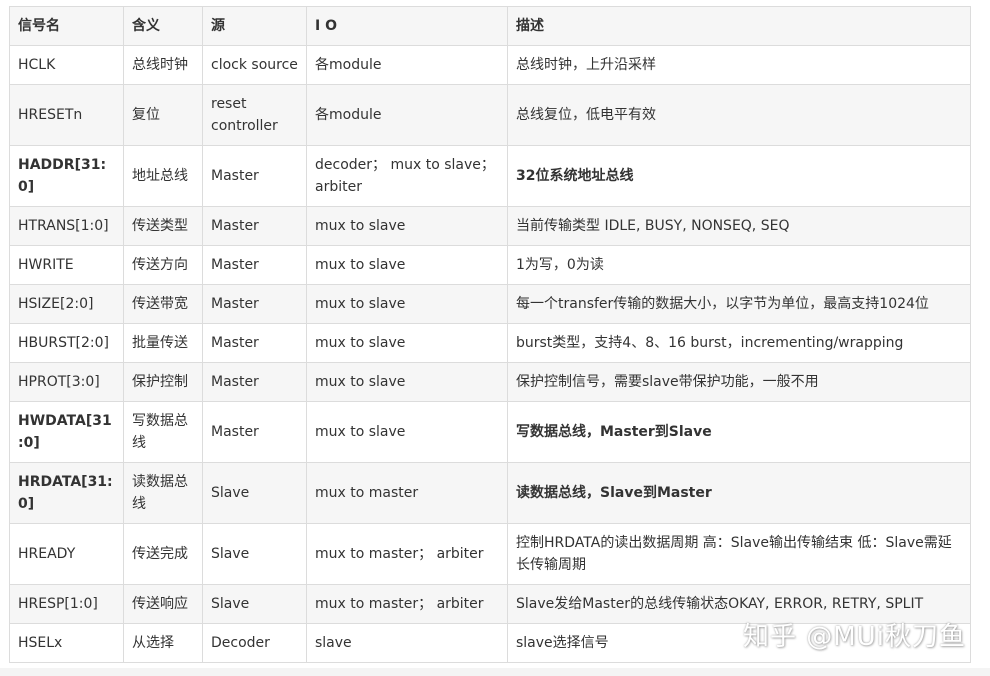 The width and height of the screenshot is (990, 676). Describe the element at coordinates (254, 643) in the screenshot. I see `cell-source: Decoder` at that location.